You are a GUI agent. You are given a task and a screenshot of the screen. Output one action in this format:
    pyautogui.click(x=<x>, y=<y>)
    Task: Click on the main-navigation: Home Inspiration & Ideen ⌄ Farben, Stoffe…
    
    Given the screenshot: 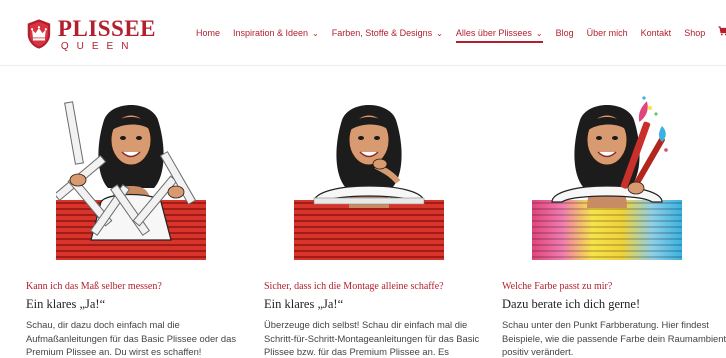 What is the action you would take?
    pyautogui.click(x=461, y=34)
    